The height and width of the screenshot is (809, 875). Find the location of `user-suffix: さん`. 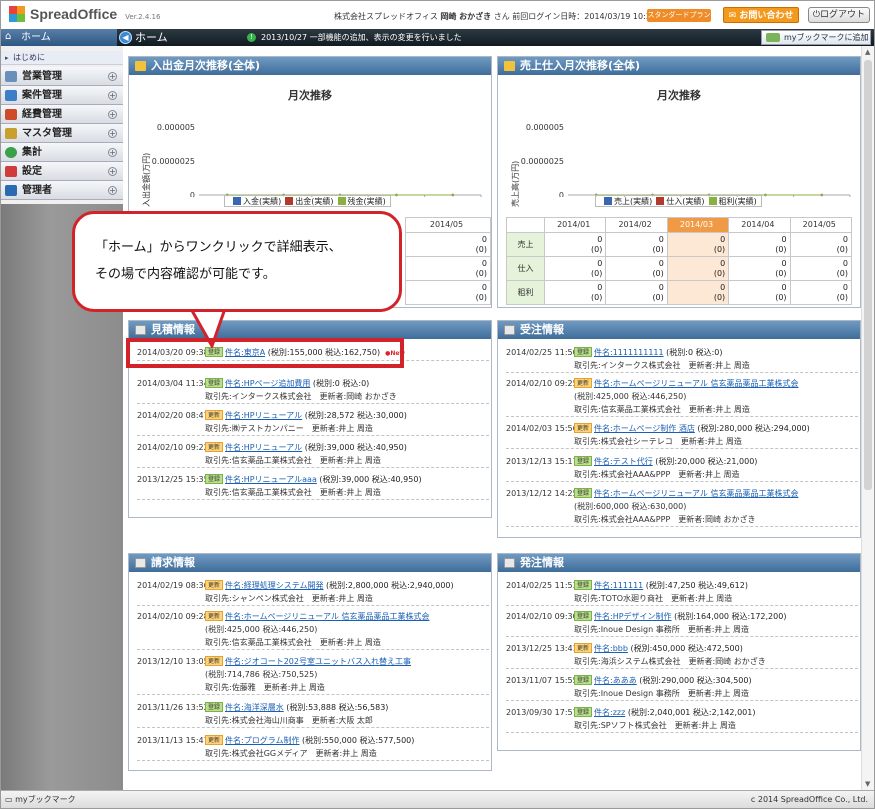

user-suffix: さん is located at coordinates (501, 16).